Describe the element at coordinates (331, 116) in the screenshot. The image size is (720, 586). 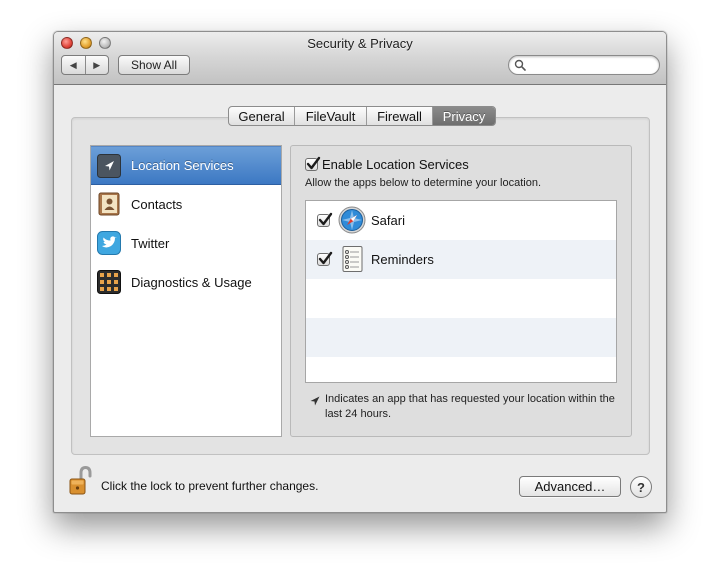
I see `tab-filevault: FileVault` at that location.